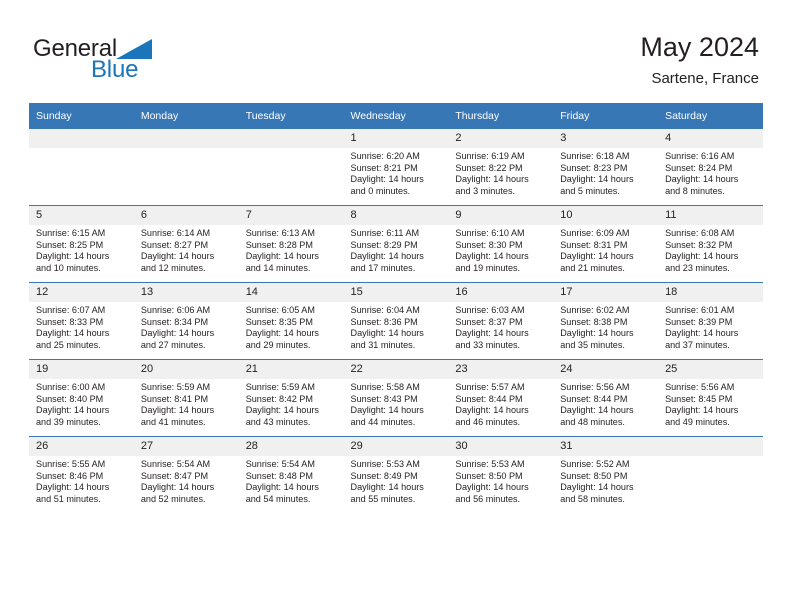 Image resolution: width=792 pixels, height=612 pixels. I want to click on daylight-text-line2: and 19 minutes., so click(488, 267).